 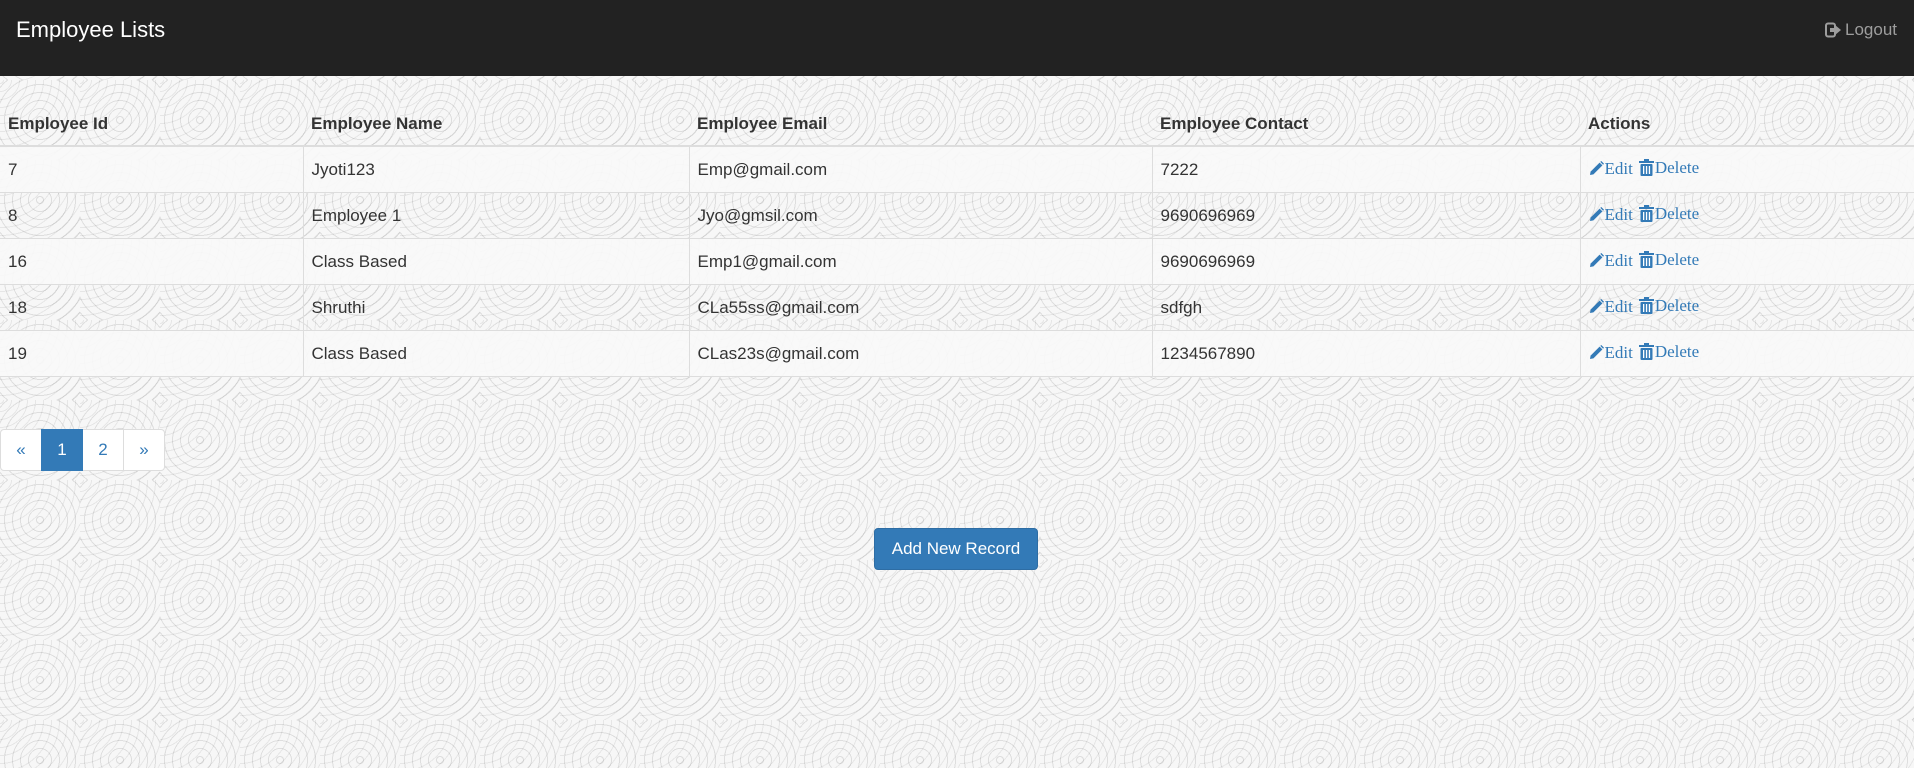 I want to click on add-new-record-button: Add New Record, so click(x=956, y=549).